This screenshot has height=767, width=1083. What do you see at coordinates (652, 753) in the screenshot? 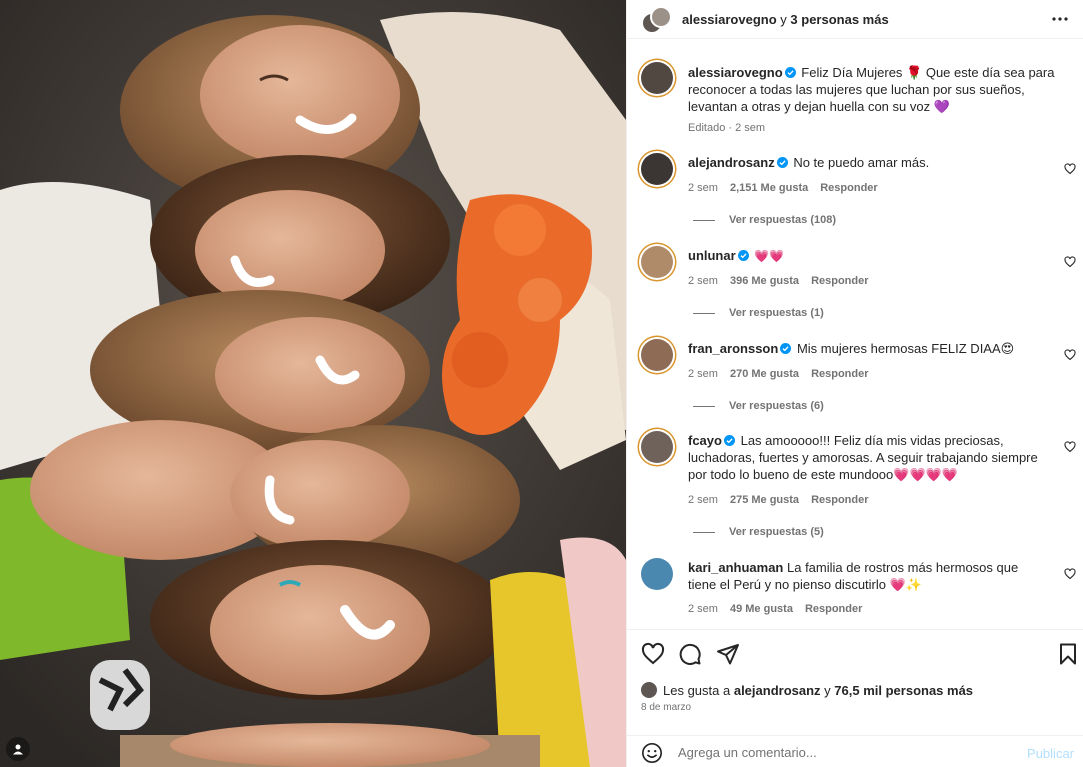
I see `smiley-icon` at bounding box center [652, 753].